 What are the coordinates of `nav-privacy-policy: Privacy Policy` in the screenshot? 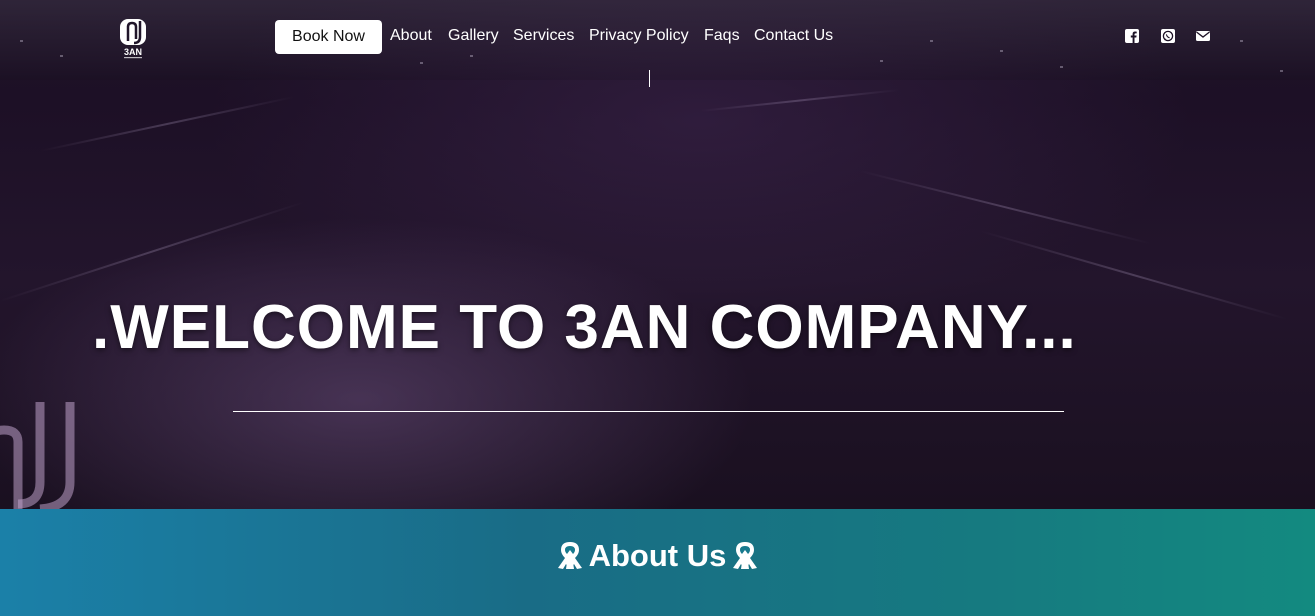 It's located at (639, 36).